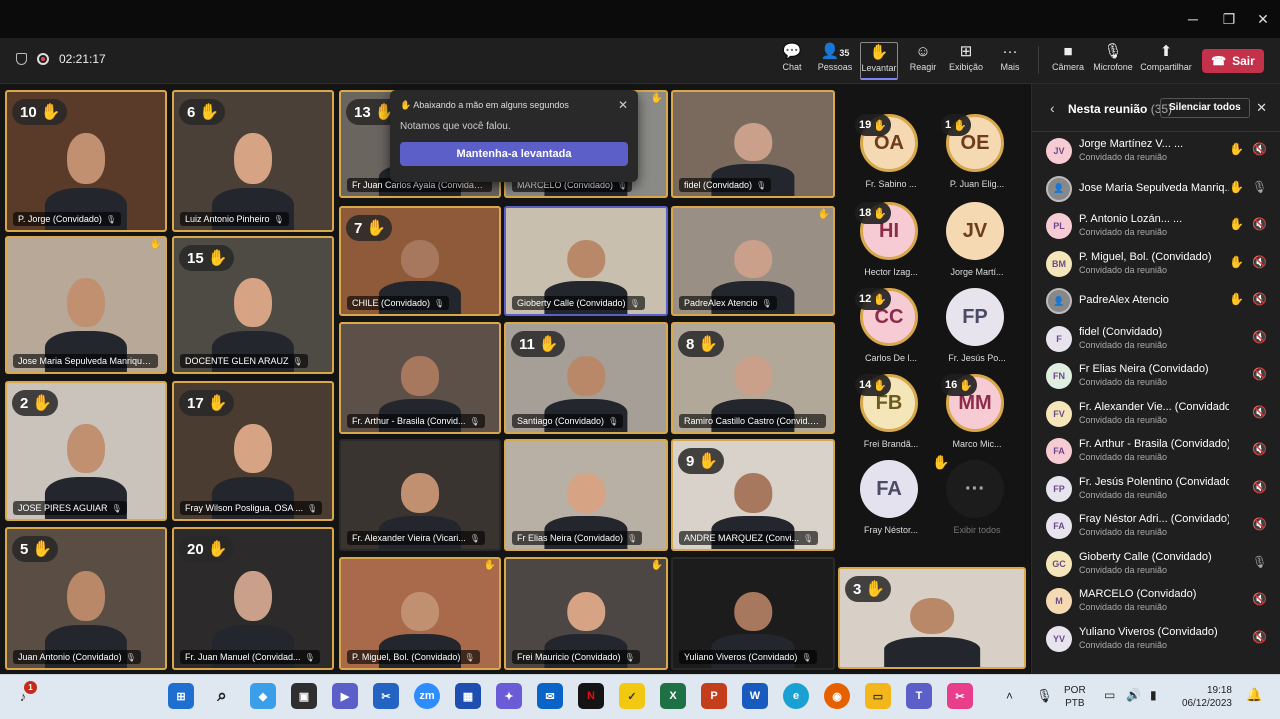 The width and height of the screenshot is (1280, 719). Describe the element at coordinates (923, 61) in the screenshot. I see `react-button: ☺ Reagir` at that location.